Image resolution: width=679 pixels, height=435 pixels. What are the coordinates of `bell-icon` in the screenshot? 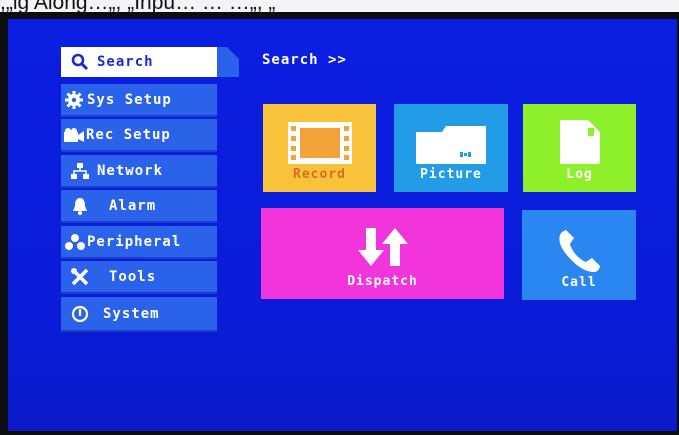 It's located at (80, 206).